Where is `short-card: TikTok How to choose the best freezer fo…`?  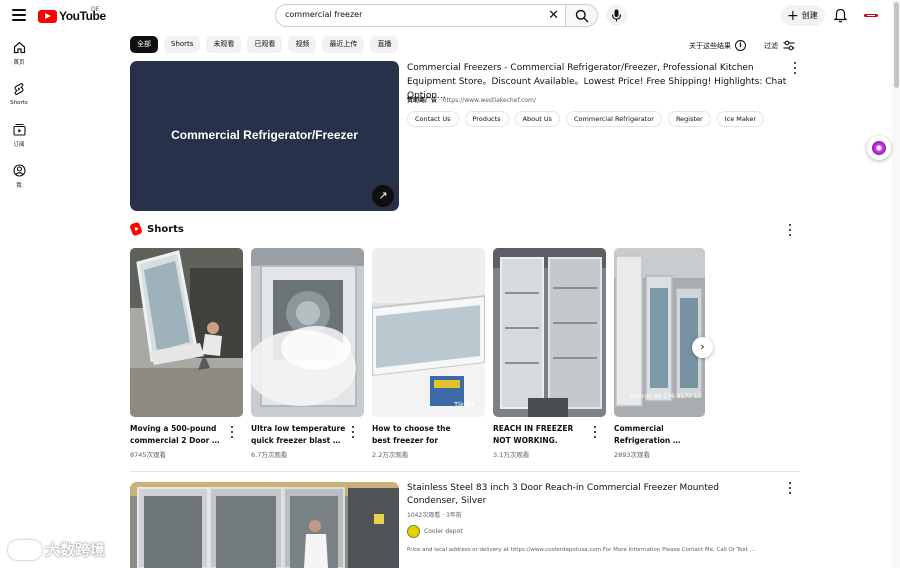
short-card: TikTok How to choose the best freezer fo… is located at coordinates (428, 353).